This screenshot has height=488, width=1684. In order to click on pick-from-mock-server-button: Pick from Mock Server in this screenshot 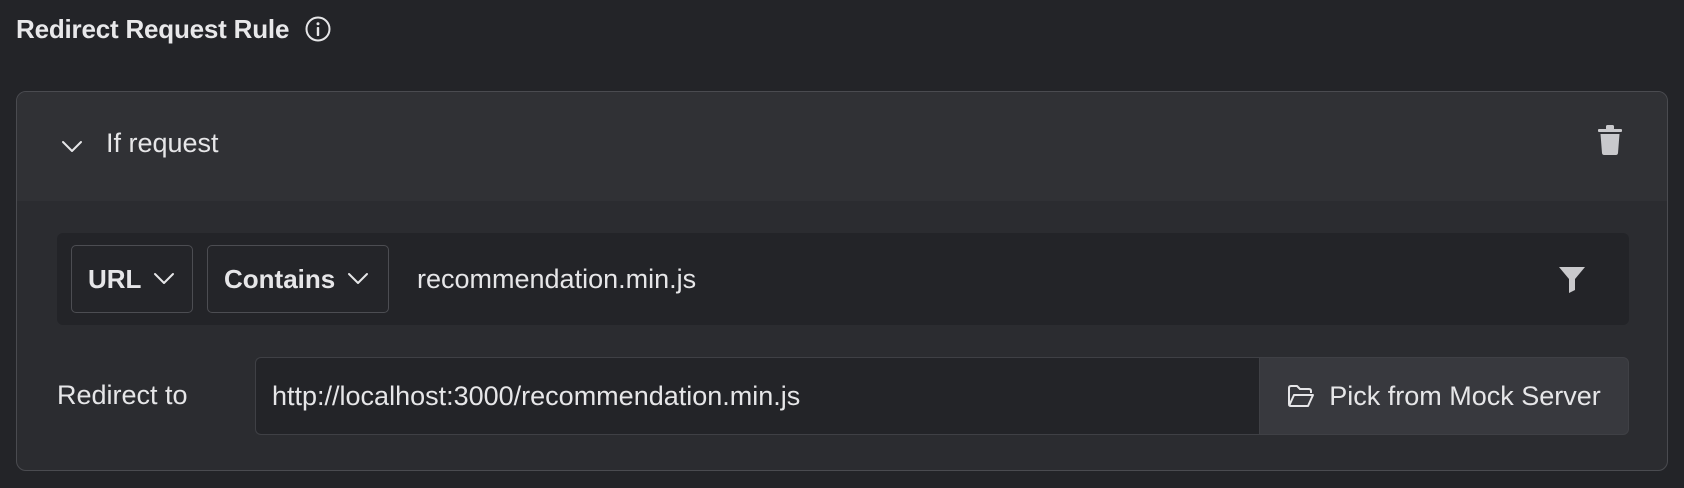, I will do `click(1444, 396)`.